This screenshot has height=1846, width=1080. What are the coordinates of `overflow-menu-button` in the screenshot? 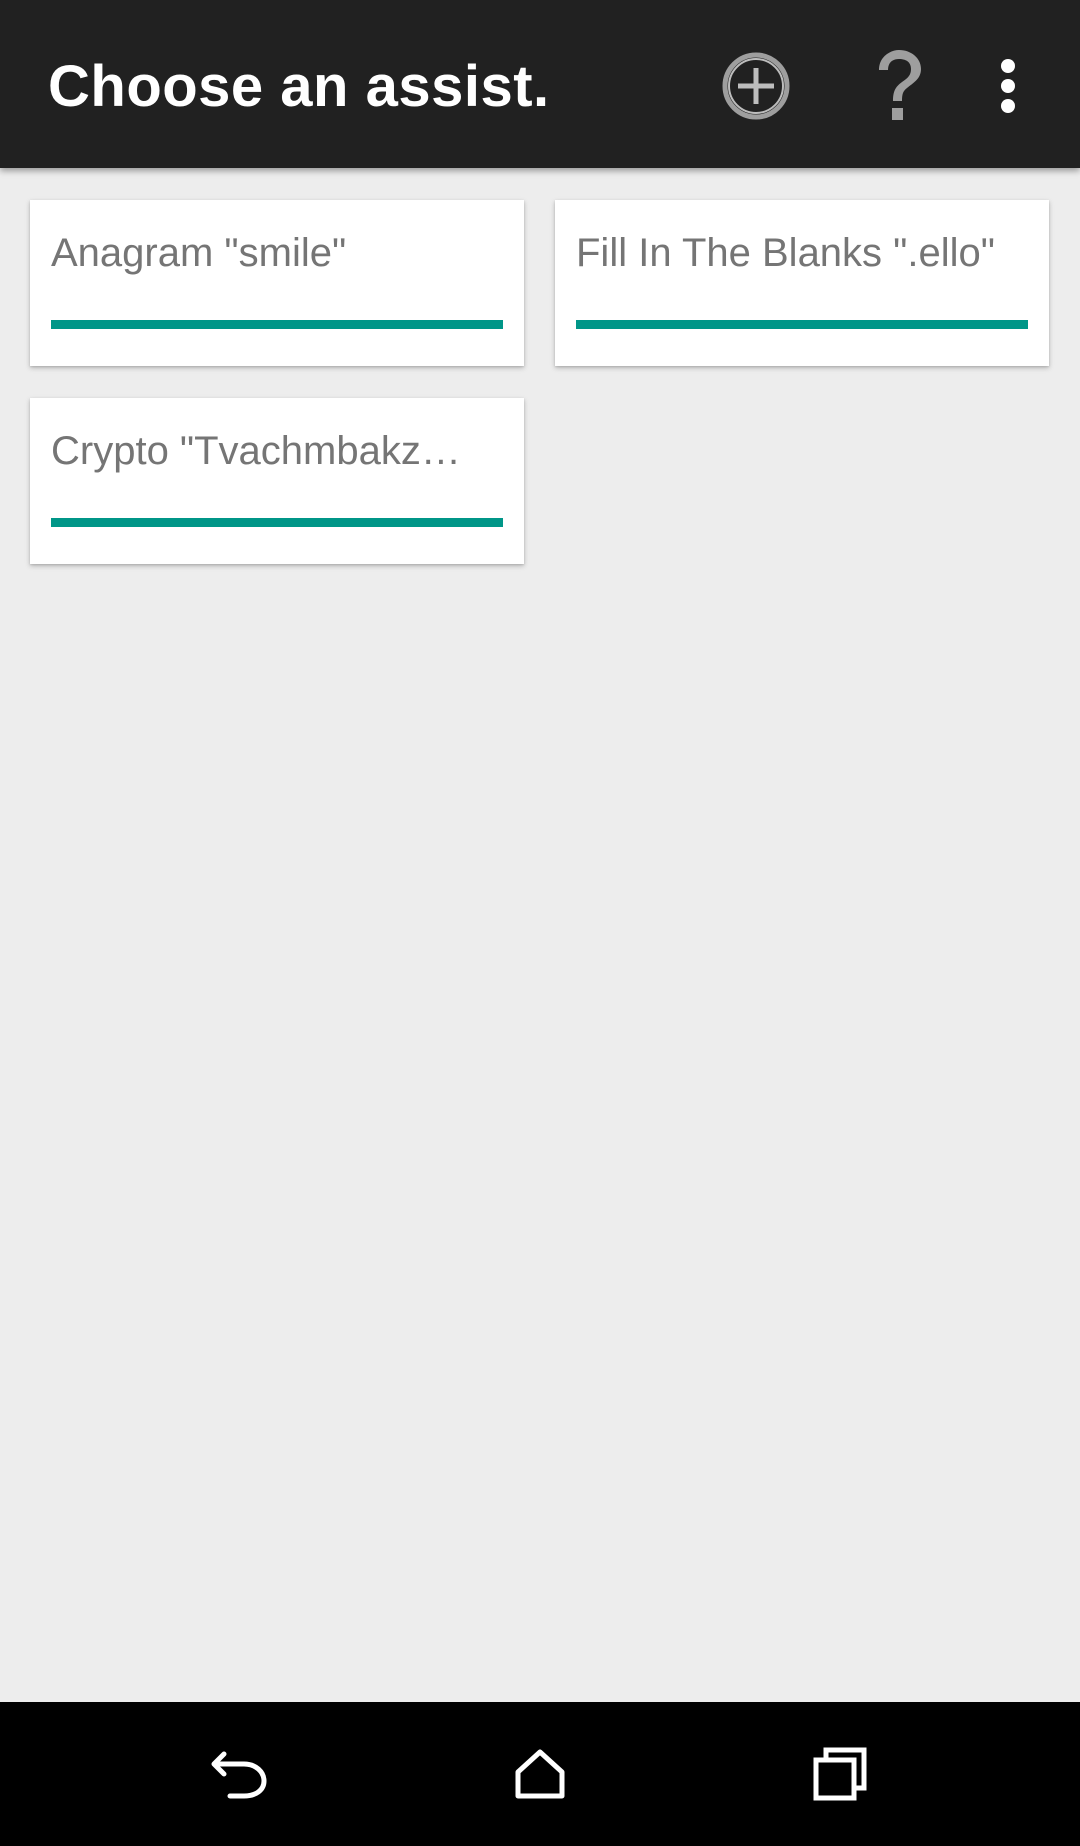 It's located at (1008, 86).